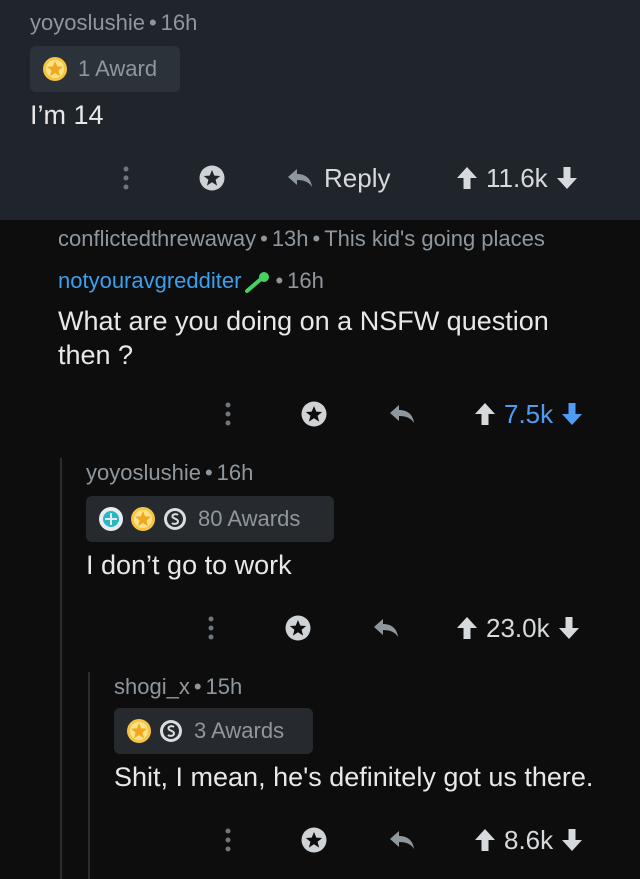  I want to click on vote-control: 7.5k, so click(528, 414).